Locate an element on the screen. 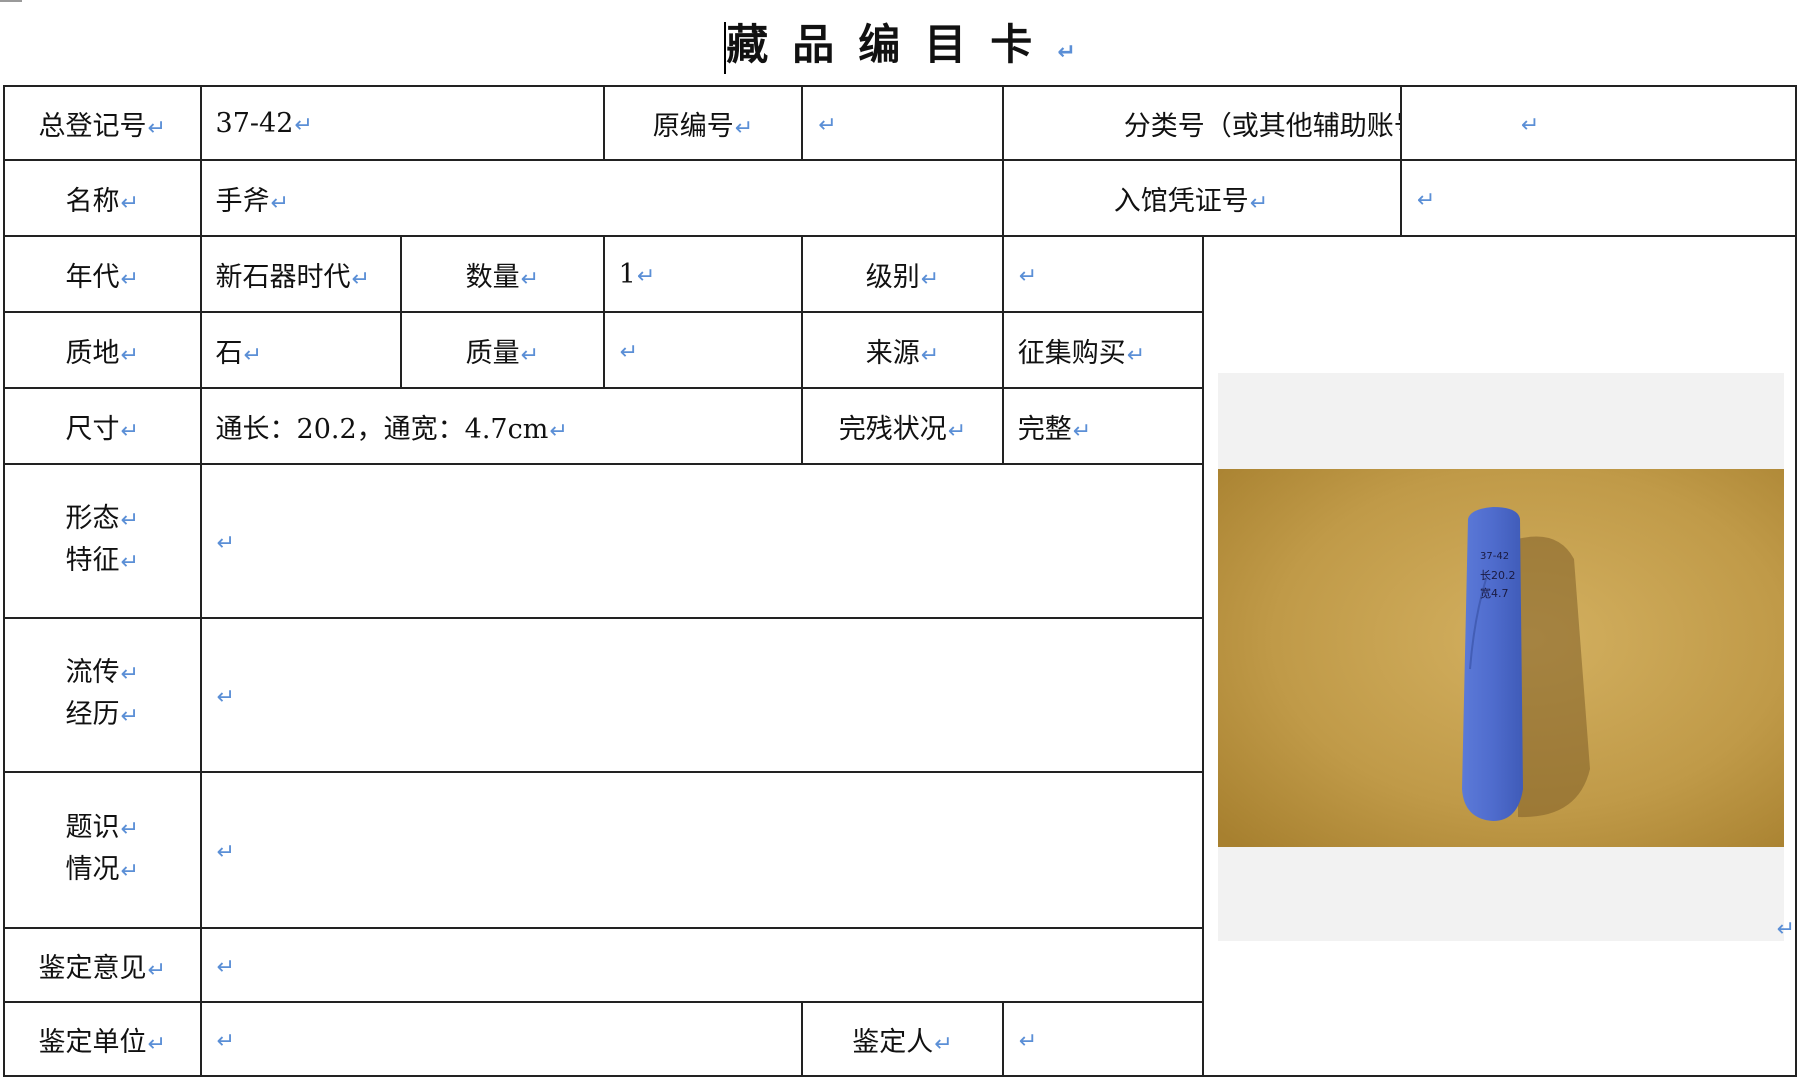  size-value-cell: 通长：20.2，通宽：4.7cm↵ is located at coordinates (501, 426).